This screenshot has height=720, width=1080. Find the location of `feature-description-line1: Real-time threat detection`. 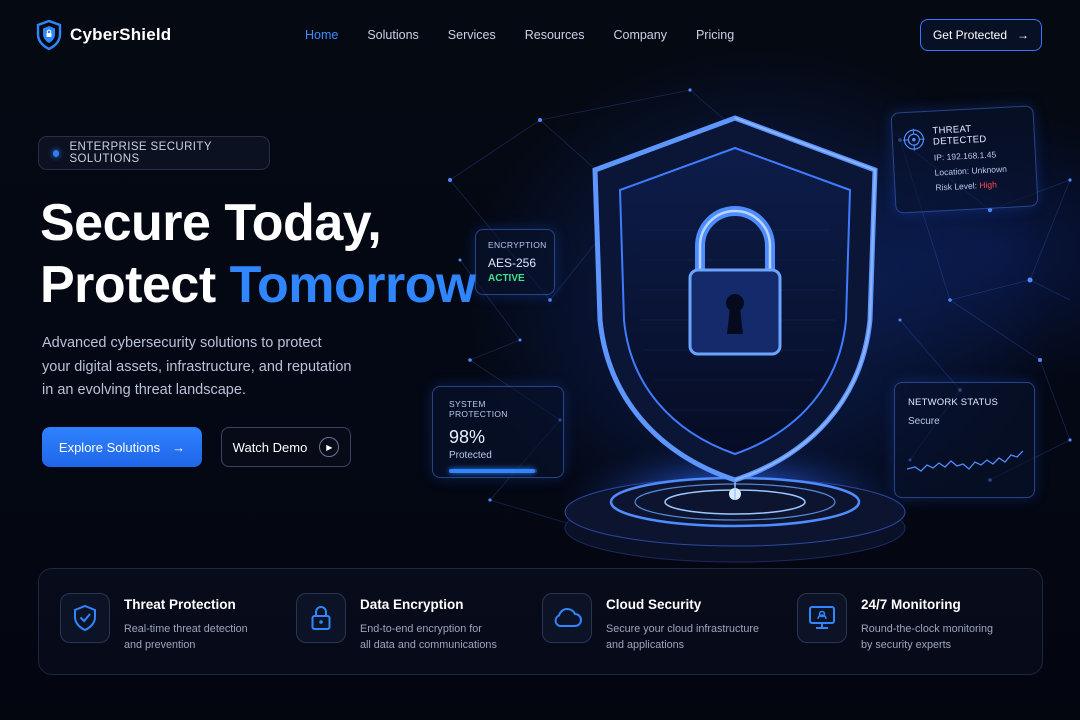

feature-description-line1: Real-time threat detection is located at coordinates (186, 629).